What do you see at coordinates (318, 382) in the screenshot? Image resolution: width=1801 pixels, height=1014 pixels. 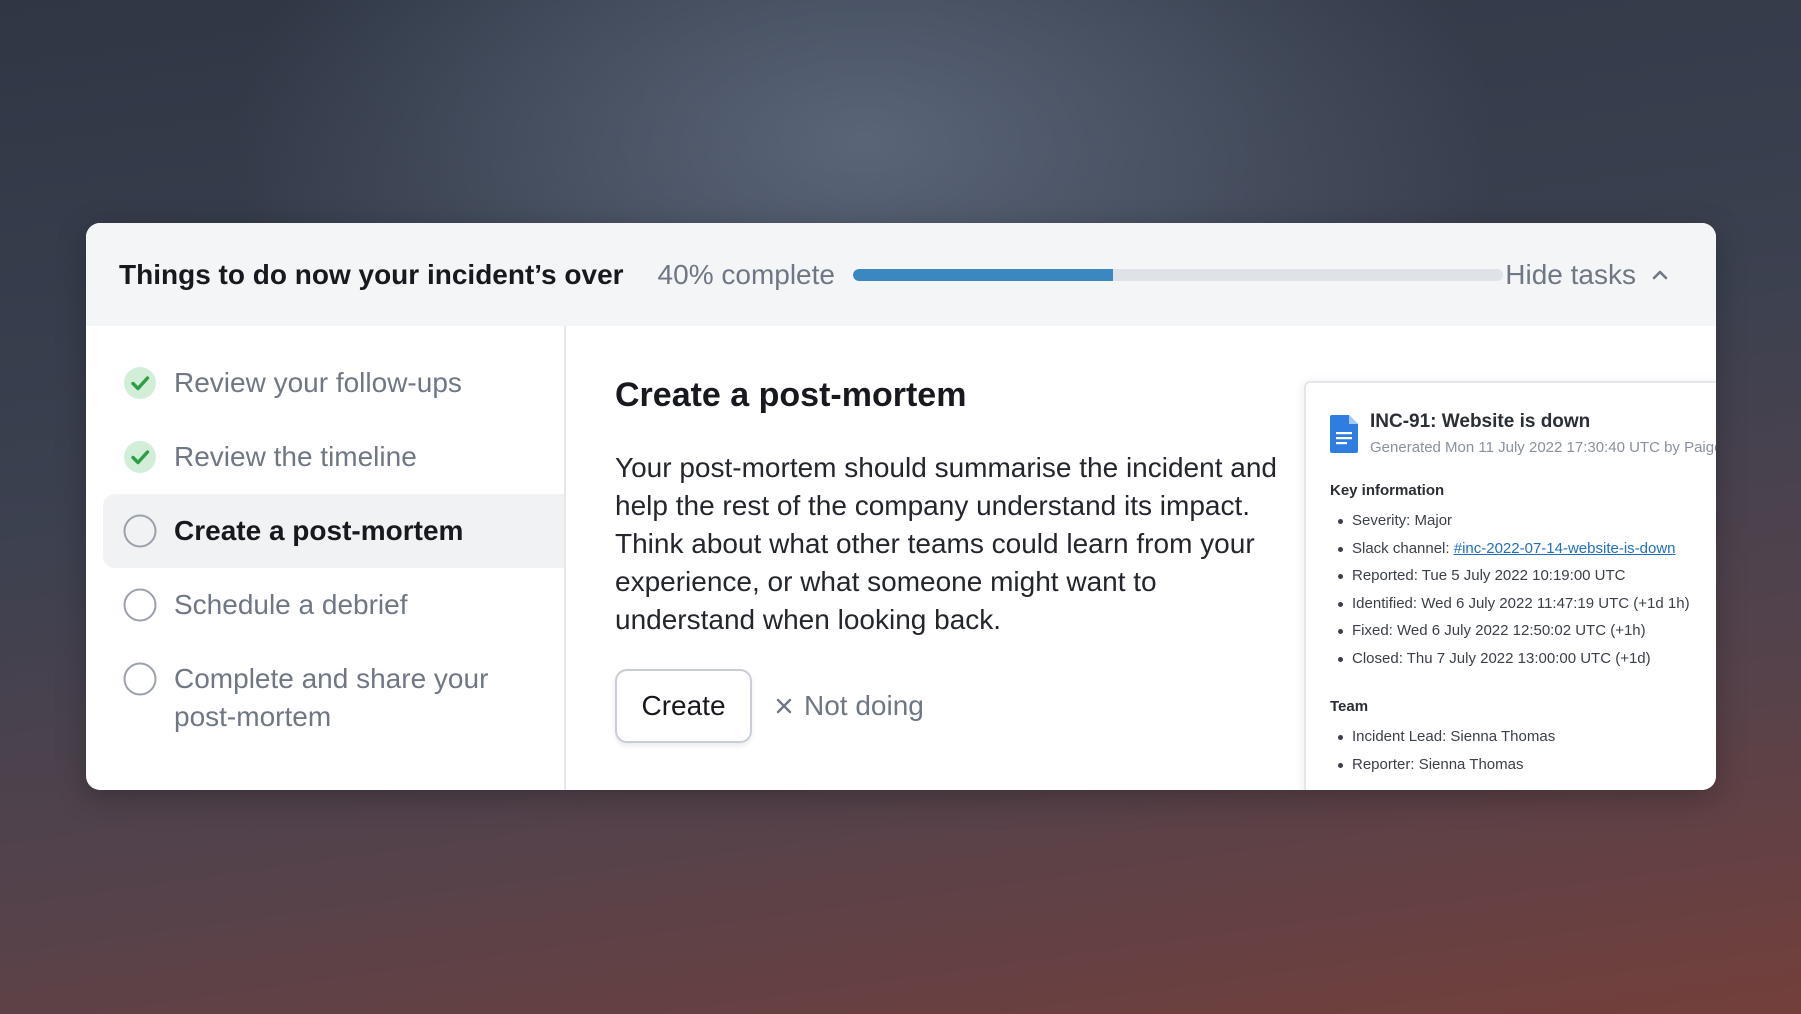 I see `task-label: Review your follow-ups` at bounding box center [318, 382].